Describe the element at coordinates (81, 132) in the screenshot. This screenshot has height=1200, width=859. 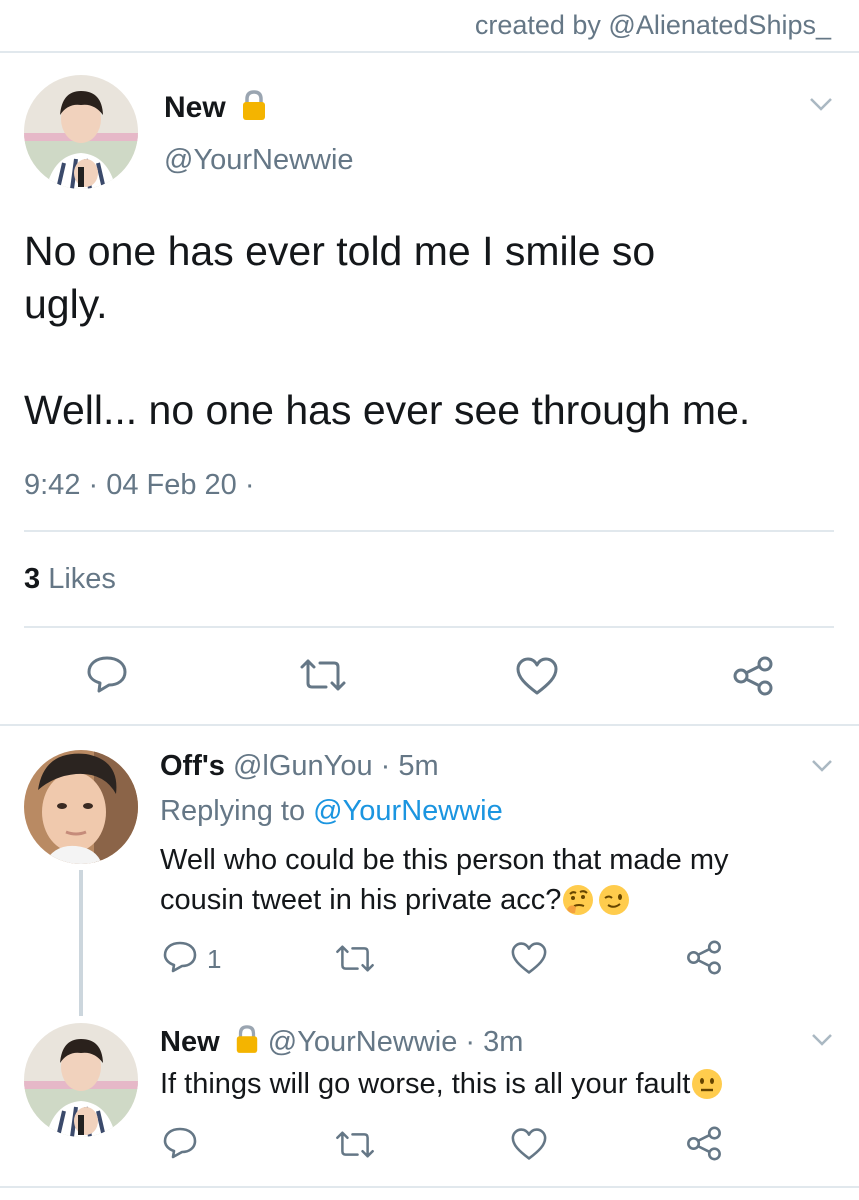
I see `author-avatar` at that location.